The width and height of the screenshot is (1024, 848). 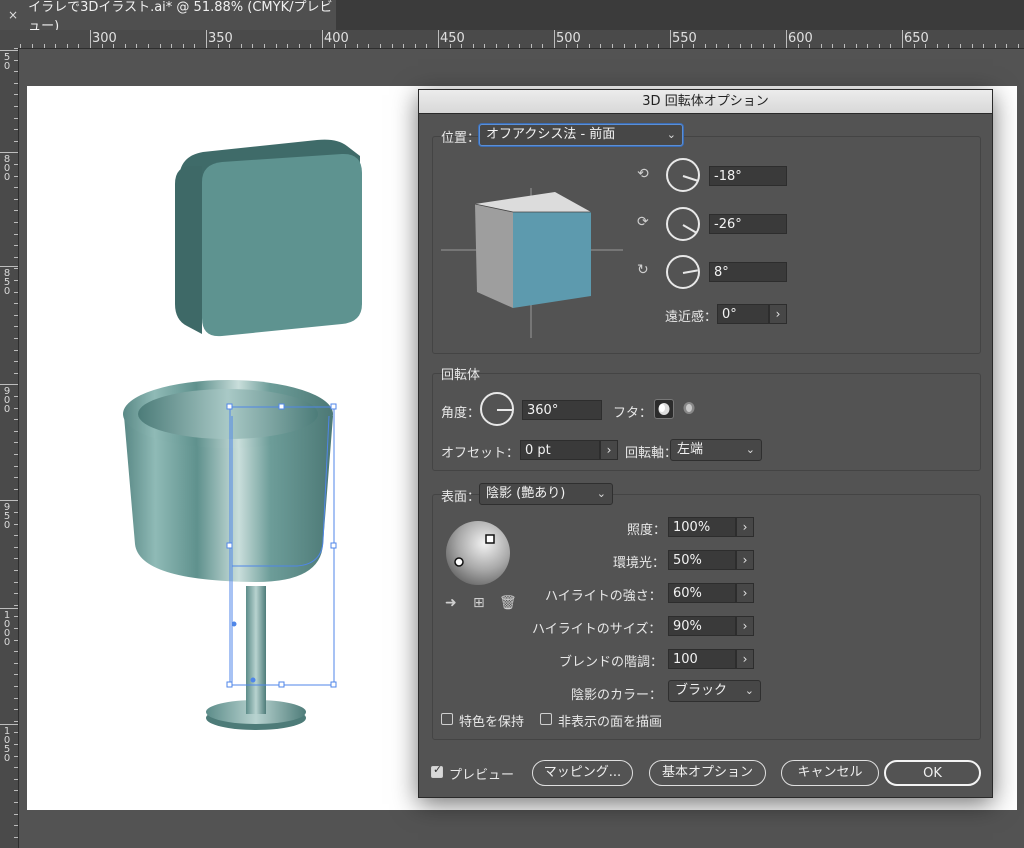 What do you see at coordinates (546, 494) in the screenshot?
I see `surface-select: 陰影 (艶あり) ⌄` at bounding box center [546, 494].